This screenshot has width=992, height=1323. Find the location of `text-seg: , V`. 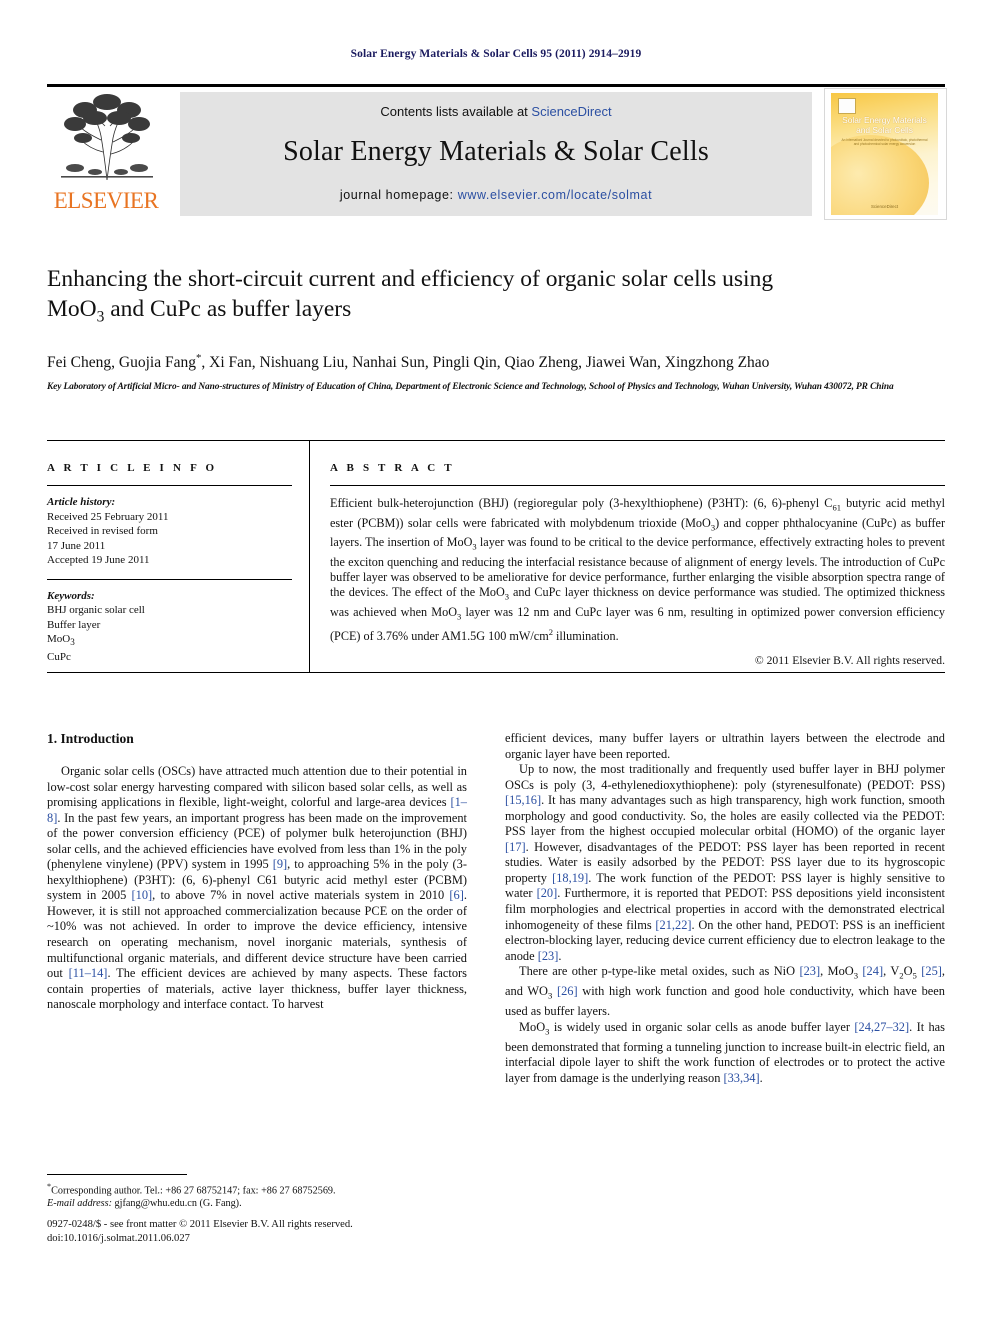

text-seg: , V is located at coordinates (891, 971).